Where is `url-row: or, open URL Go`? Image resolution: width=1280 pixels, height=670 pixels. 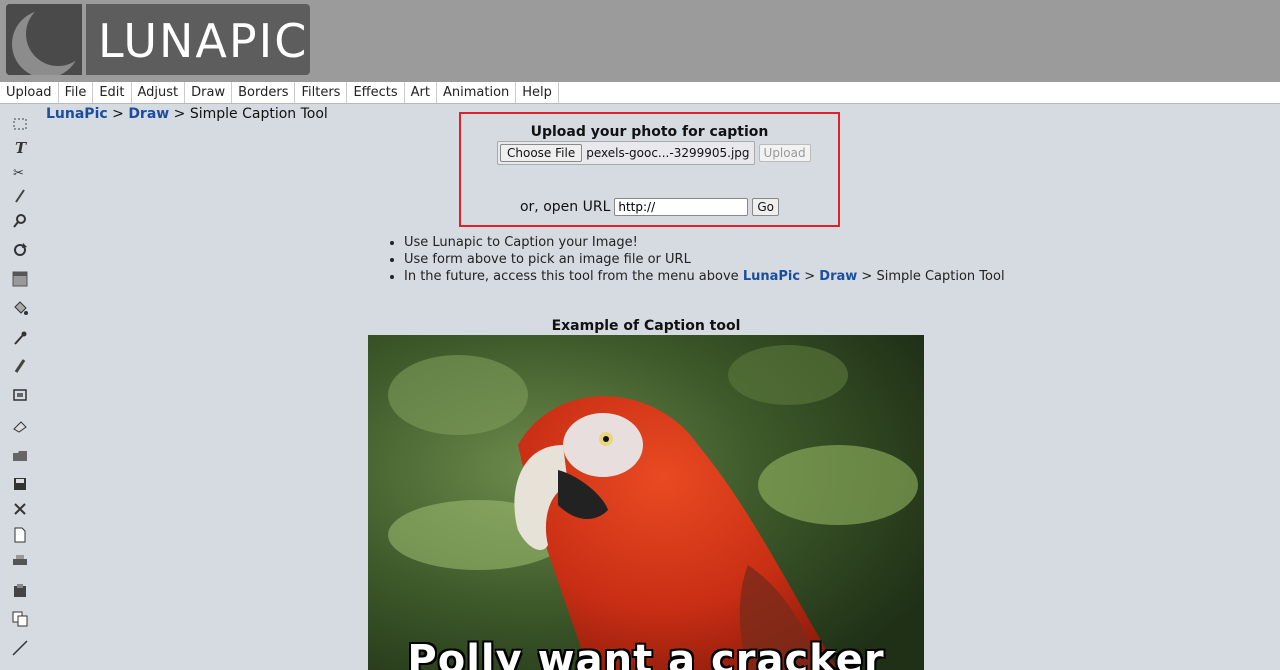 url-row: or, open URL Go is located at coordinates (649, 207).